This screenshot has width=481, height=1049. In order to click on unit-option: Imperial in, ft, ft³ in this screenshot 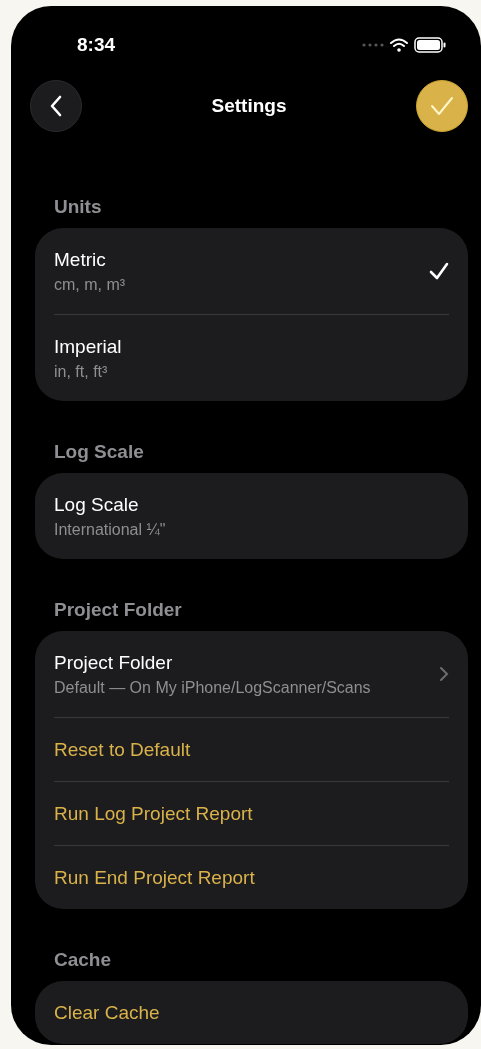, I will do `click(251, 357)`.